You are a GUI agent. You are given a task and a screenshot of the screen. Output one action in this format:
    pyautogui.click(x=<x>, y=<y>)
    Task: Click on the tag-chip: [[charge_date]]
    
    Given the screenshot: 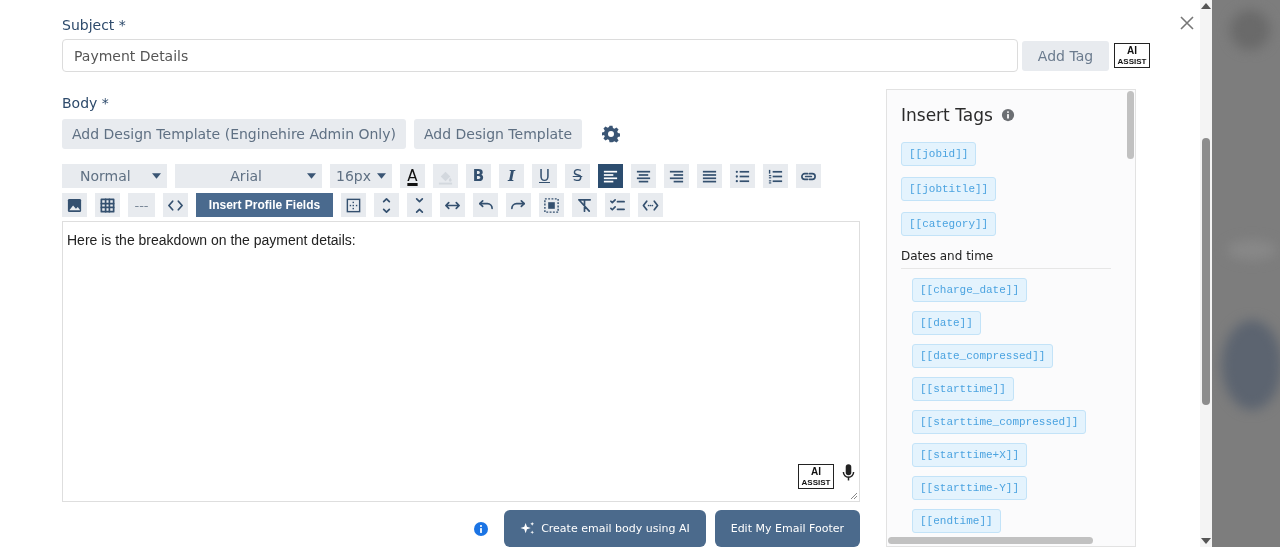 What is the action you would take?
    pyautogui.click(x=970, y=290)
    